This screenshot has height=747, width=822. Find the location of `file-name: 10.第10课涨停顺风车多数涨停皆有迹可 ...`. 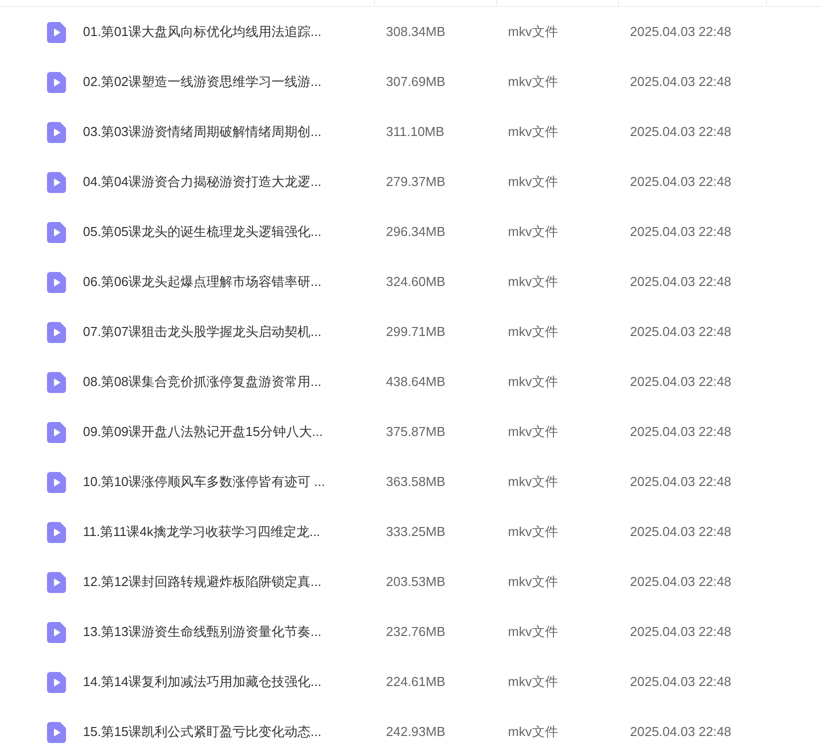

file-name: 10.第10课涨停顺风车多数涨停皆有迹可 ... is located at coordinates (204, 482).